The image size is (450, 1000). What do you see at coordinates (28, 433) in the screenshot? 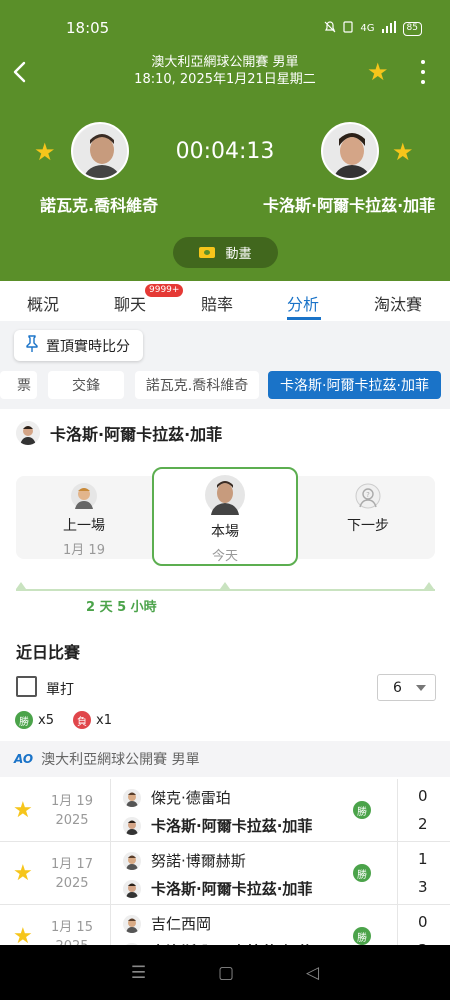
I see `player2-mini-avatar` at bounding box center [28, 433].